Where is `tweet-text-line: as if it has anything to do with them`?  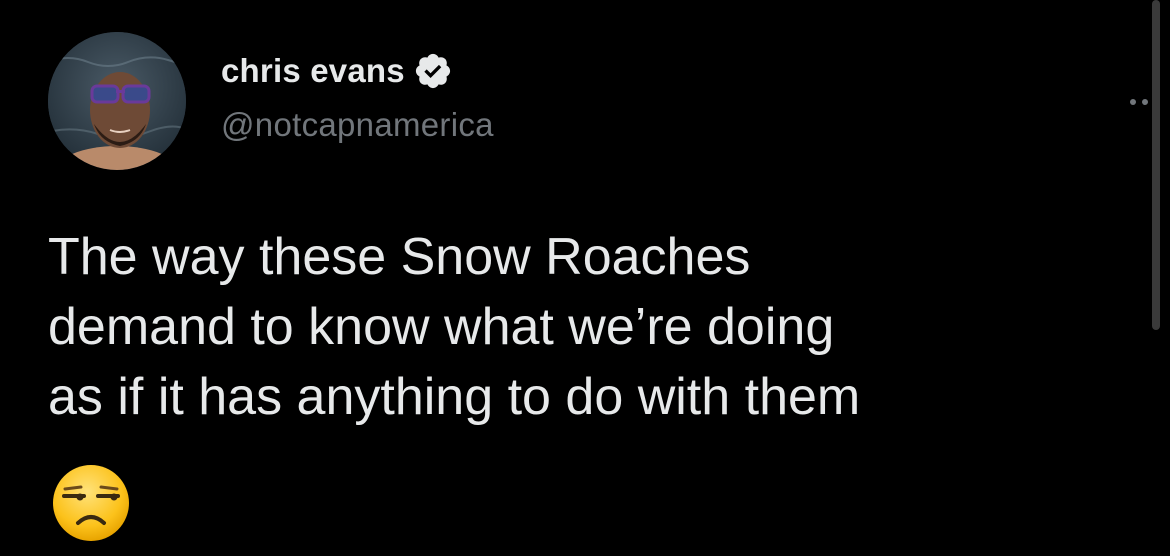
tweet-text-line: as if it has anything to do with them is located at coordinates (454, 397).